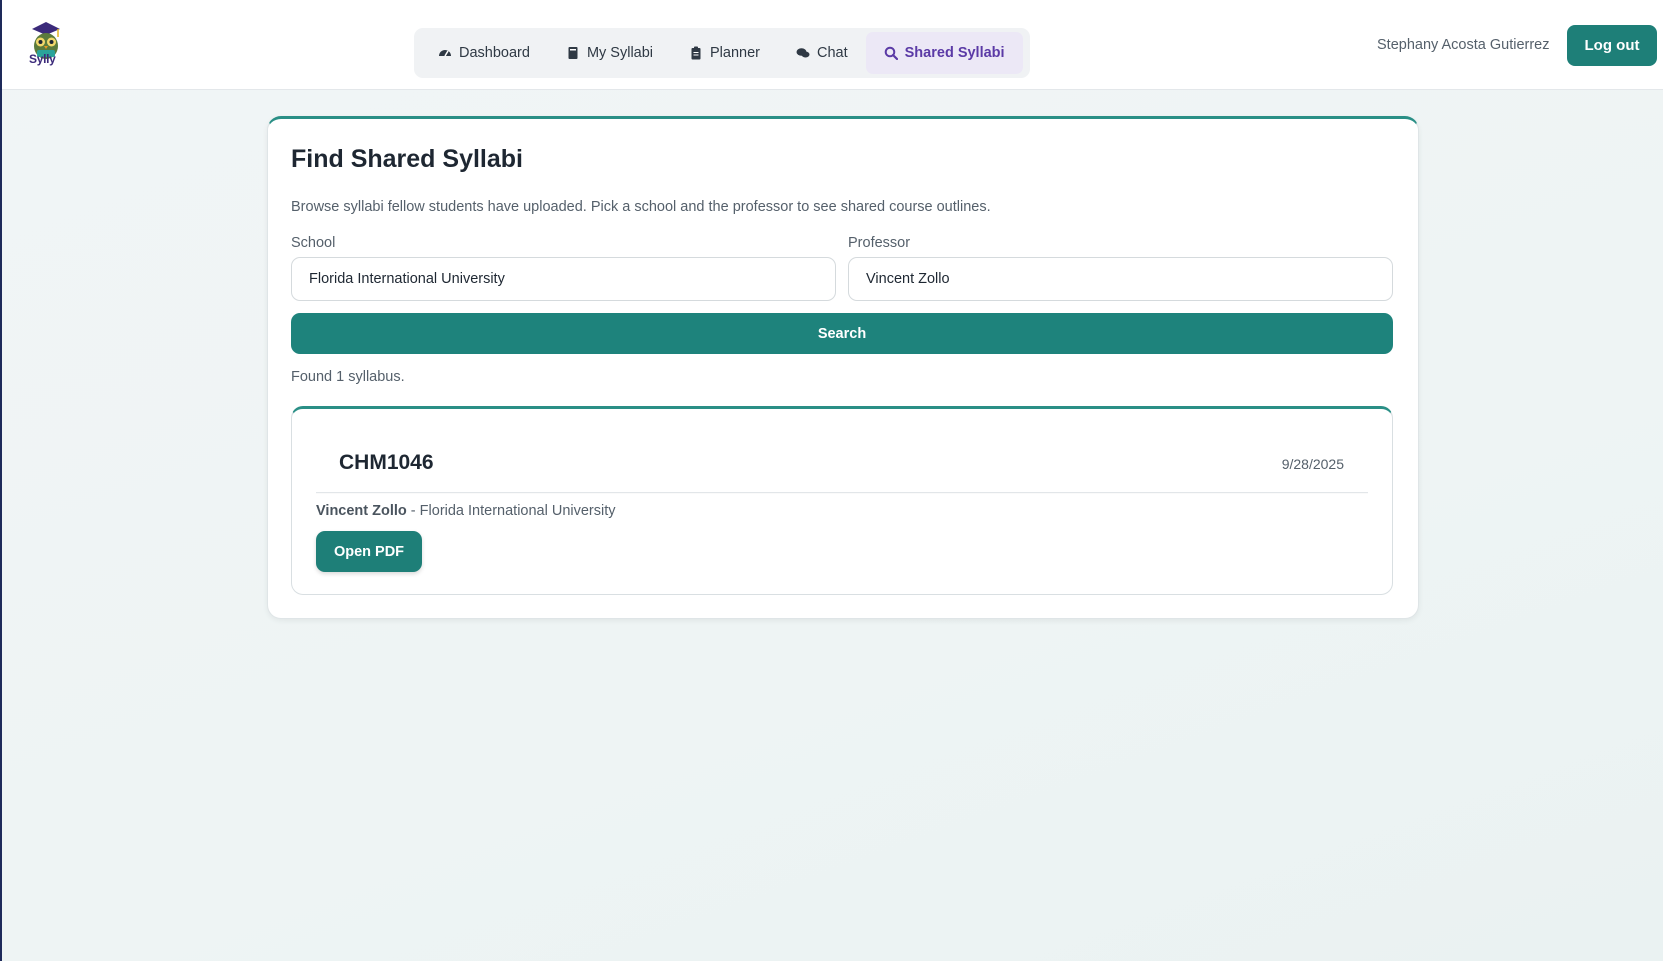 The height and width of the screenshot is (961, 1663). Describe the element at coordinates (1120, 279) in the screenshot. I see `professor-input` at that location.